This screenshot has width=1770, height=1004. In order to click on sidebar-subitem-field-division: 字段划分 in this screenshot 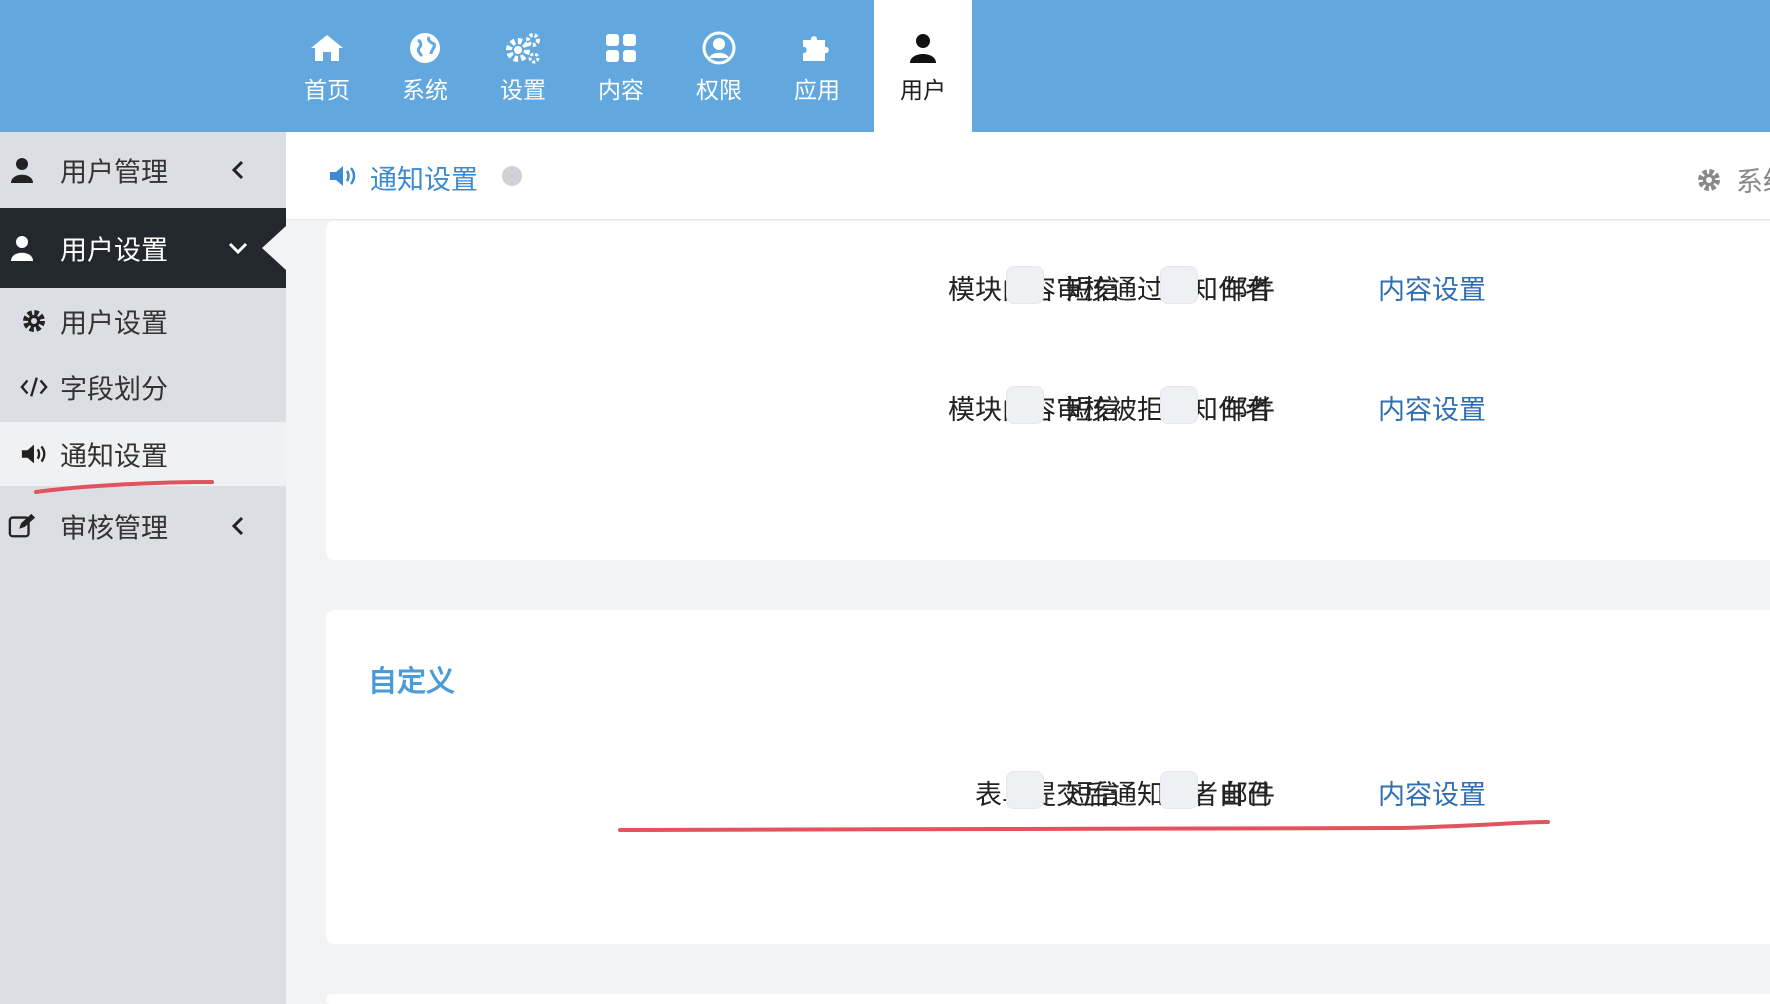, I will do `click(143, 387)`.